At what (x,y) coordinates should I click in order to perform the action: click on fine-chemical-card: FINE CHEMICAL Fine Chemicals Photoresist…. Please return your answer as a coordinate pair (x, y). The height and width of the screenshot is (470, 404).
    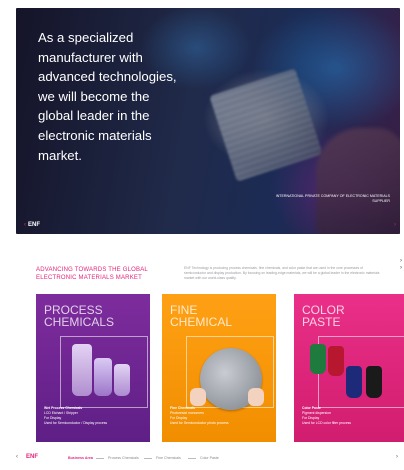
    Looking at the image, I should click on (219, 368).